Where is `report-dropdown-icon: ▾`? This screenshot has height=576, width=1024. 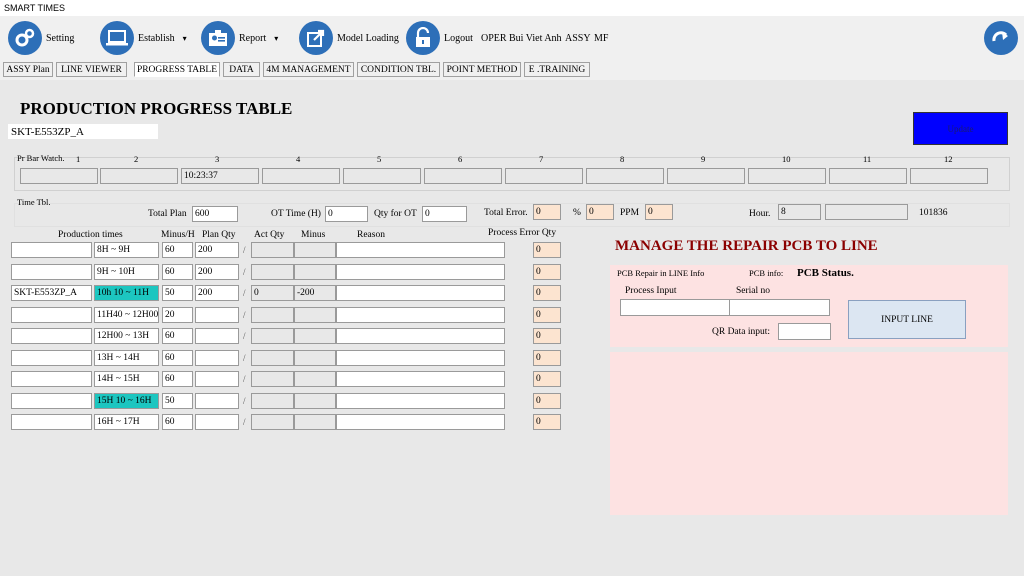 report-dropdown-icon: ▾ is located at coordinates (276, 38).